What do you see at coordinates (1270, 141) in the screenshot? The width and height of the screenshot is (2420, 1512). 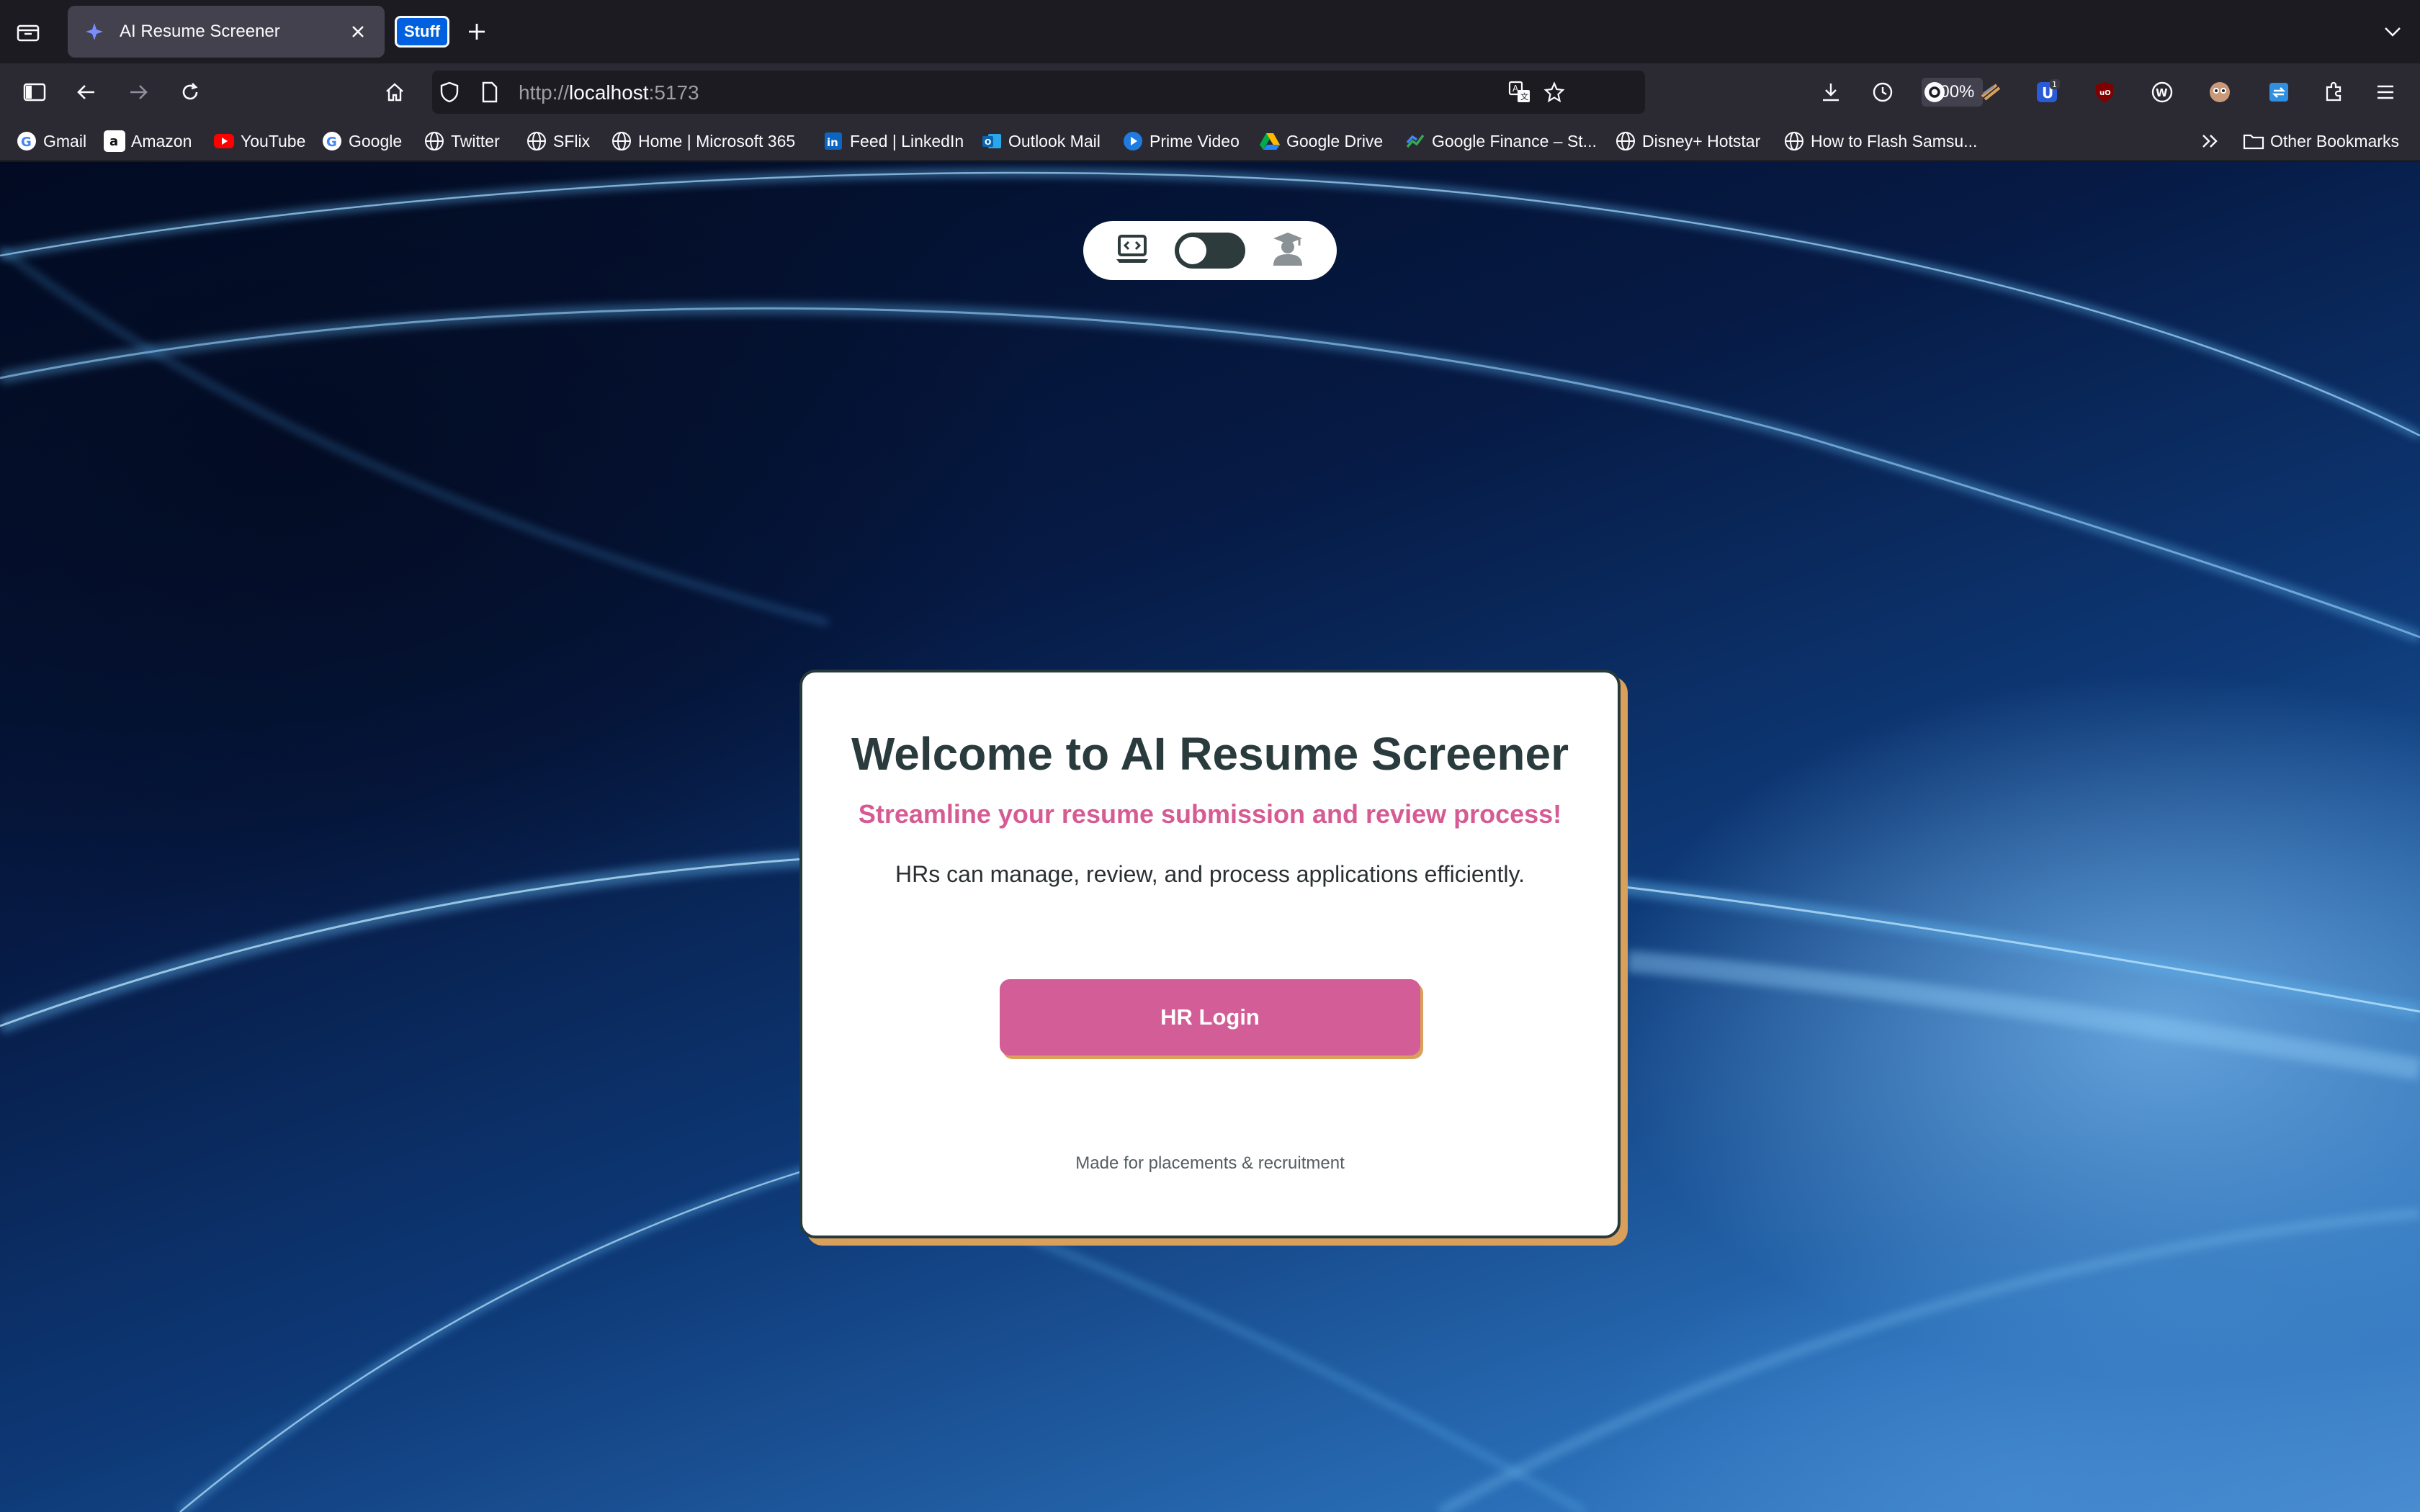 I see `google-drive-icon` at bounding box center [1270, 141].